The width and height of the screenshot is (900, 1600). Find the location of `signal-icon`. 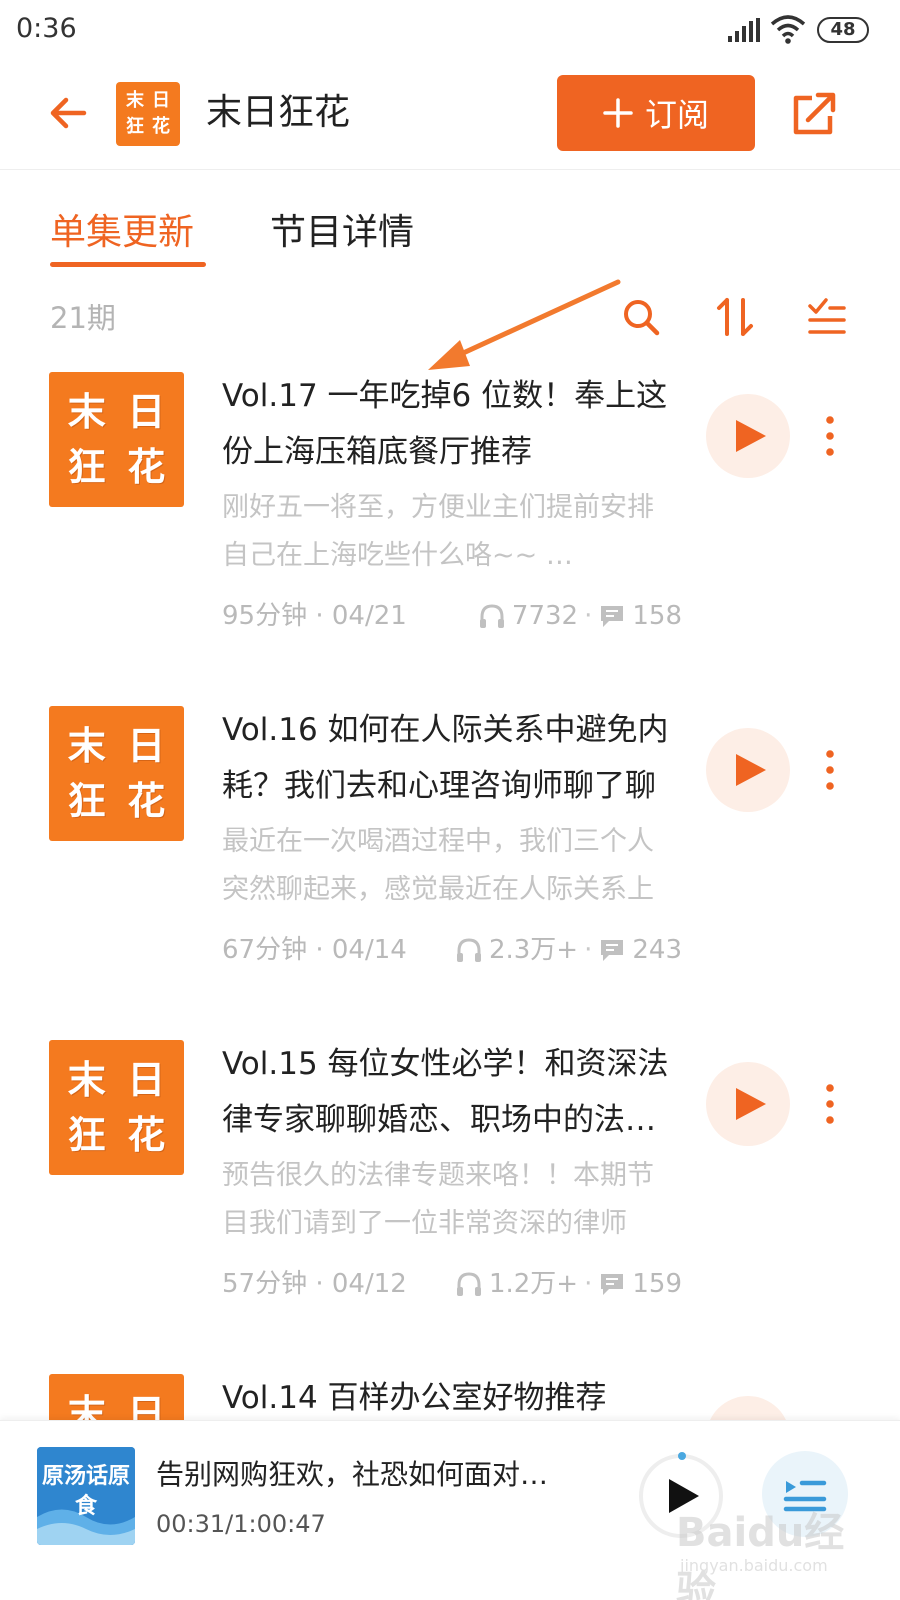

signal-icon is located at coordinates (744, 30).